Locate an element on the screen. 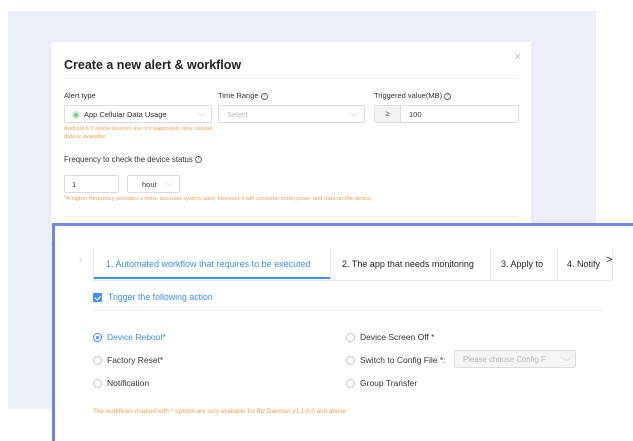 The width and height of the screenshot is (633, 441). notification-label: Notification is located at coordinates (128, 383).